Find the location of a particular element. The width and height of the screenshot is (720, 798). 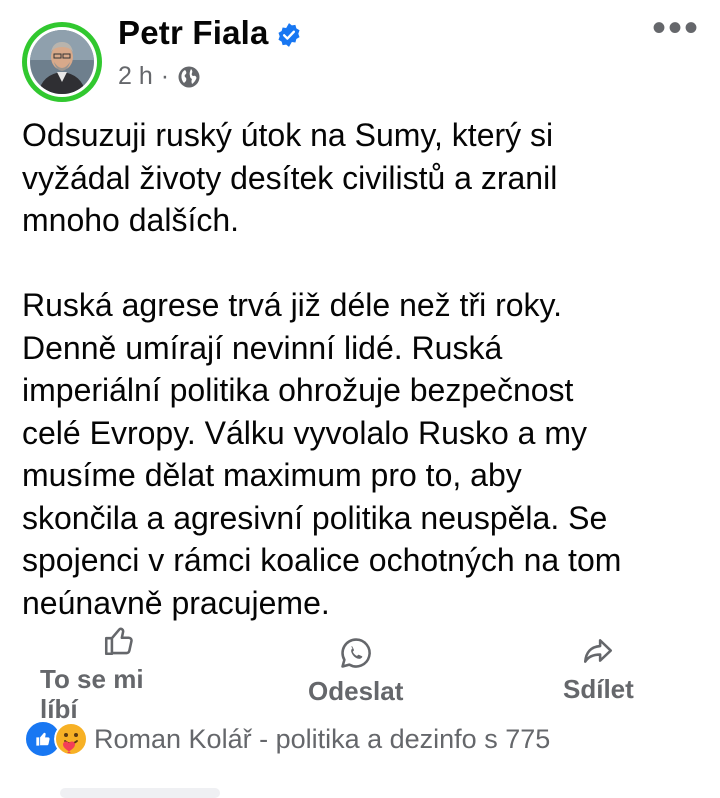

share-arrow-icon is located at coordinates (598, 651).